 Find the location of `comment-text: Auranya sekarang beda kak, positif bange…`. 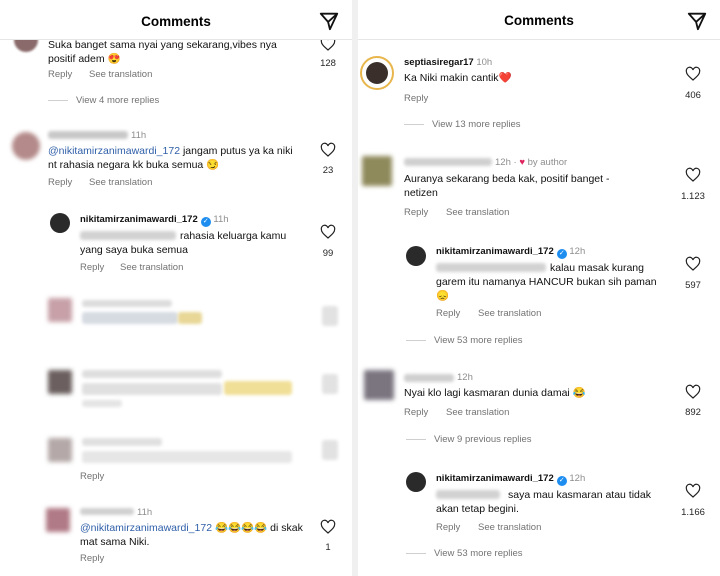

comment-text: Auranya sekarang beda kak, positif bange… is located at coordinates (507, 186).